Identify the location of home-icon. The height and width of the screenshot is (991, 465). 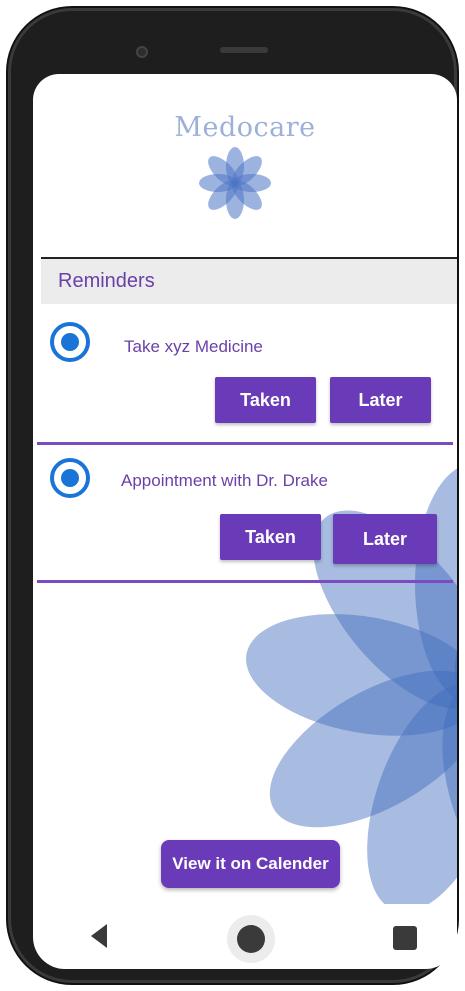
(251, 939).